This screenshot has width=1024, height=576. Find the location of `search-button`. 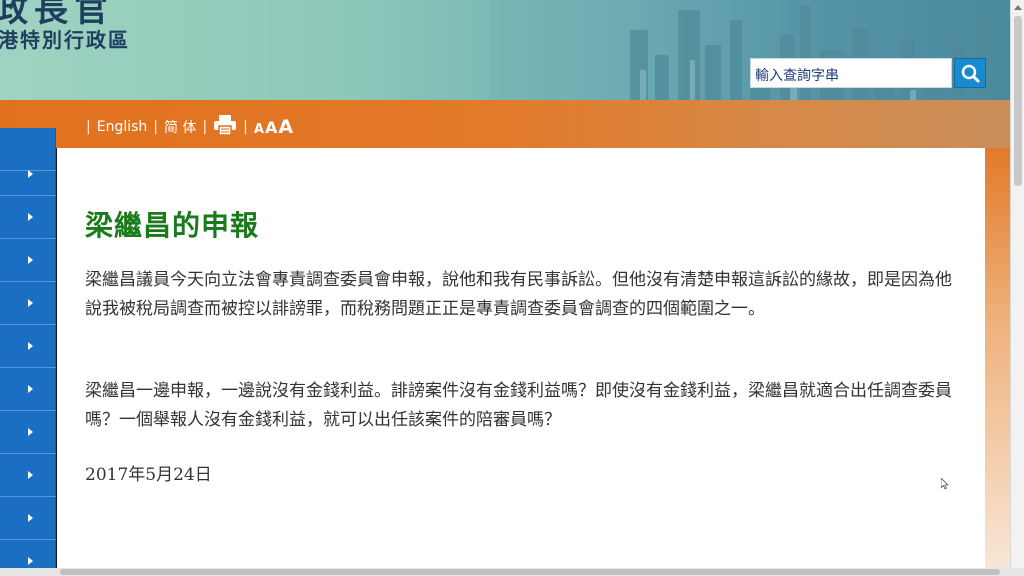

search-button is located at coordinates (970, 73).